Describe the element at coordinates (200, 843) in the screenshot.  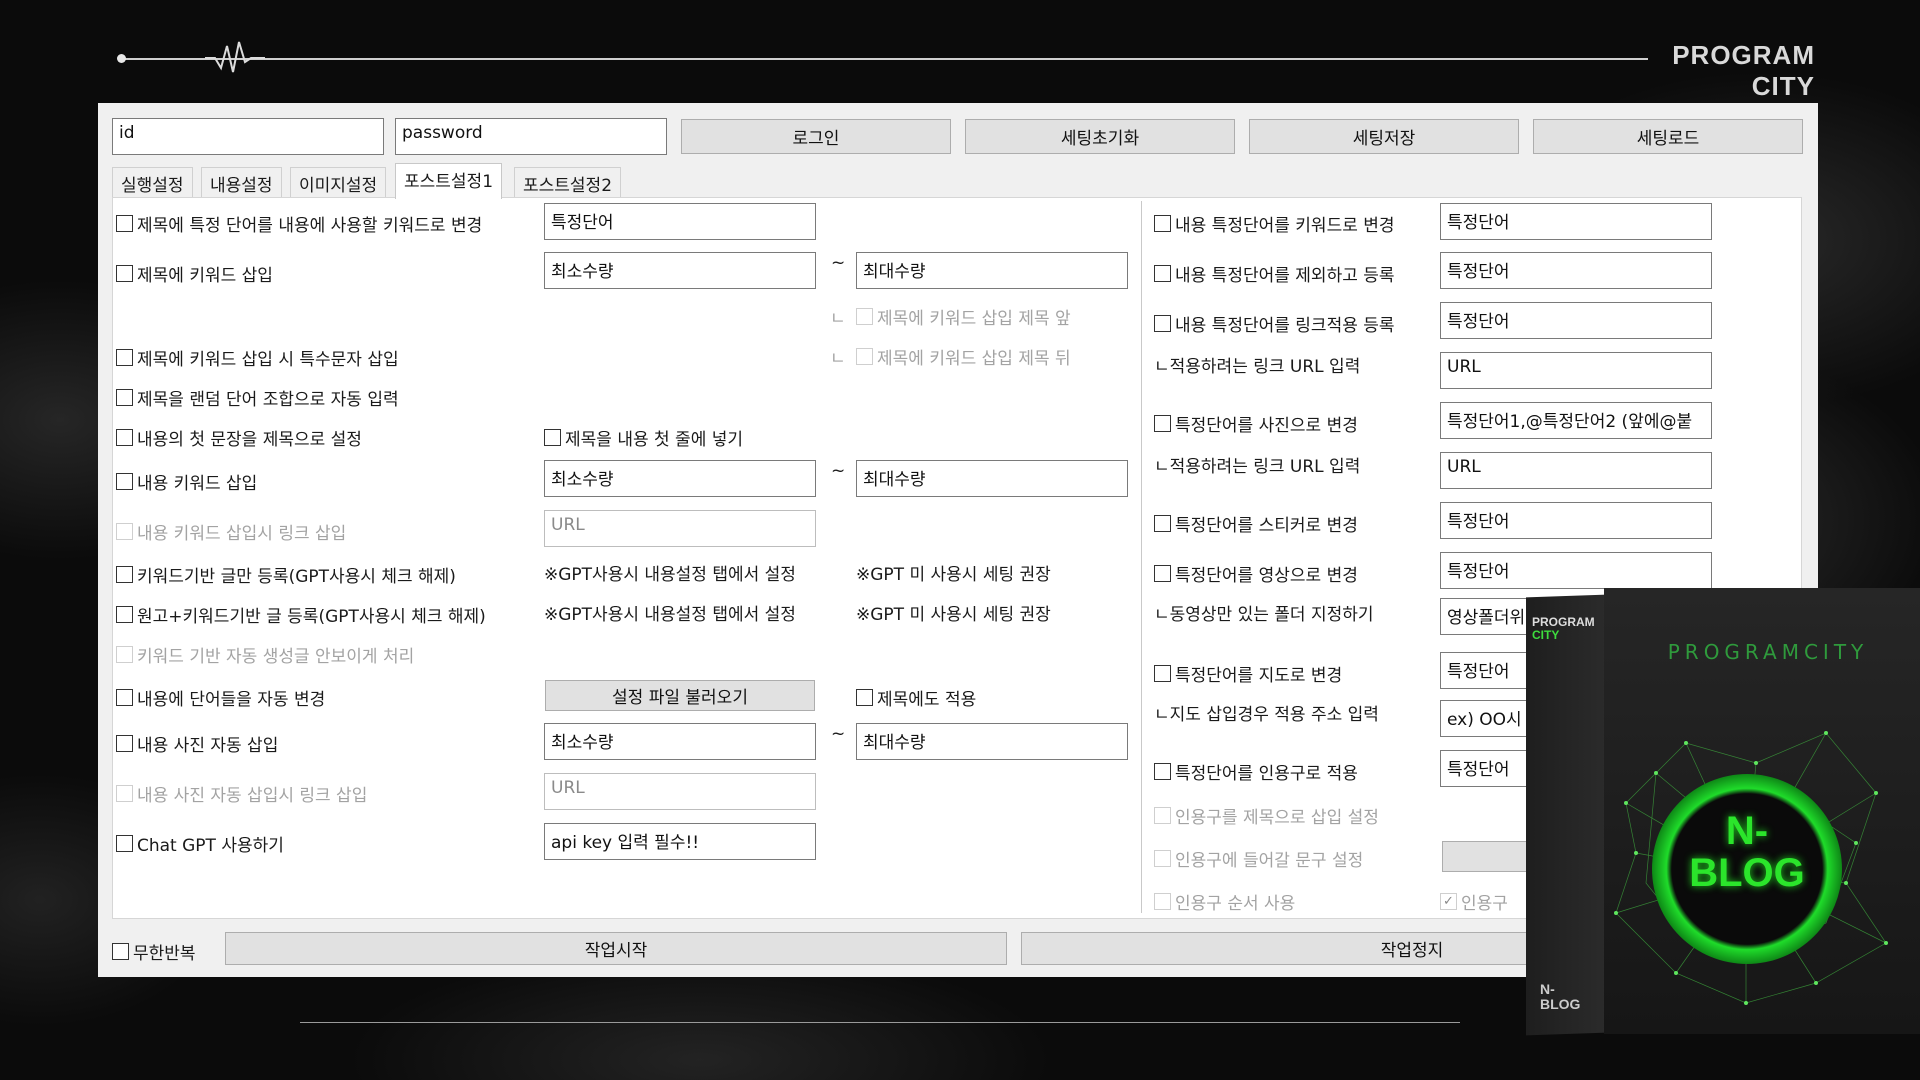
I see `chatgpt-checkbox: Chat GPT 사용하기` at that location.